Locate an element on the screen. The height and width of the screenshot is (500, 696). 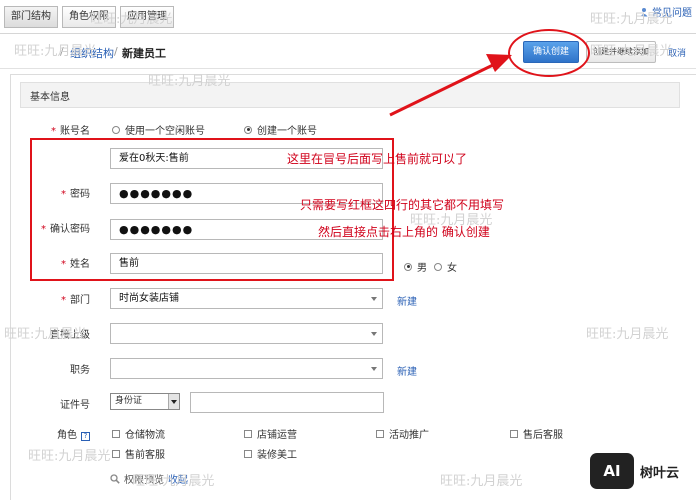
annotation-text: 这里在冒号后面写上售前就可以了 is located at coordinates (377, 159).